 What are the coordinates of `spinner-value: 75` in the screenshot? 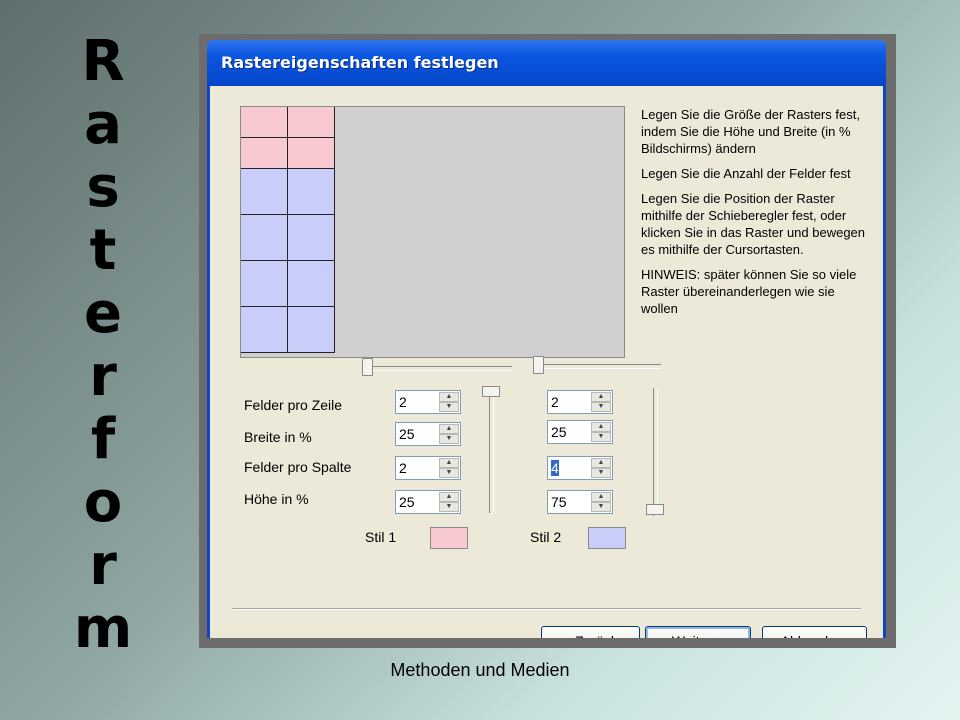 It's located at (559, 502).